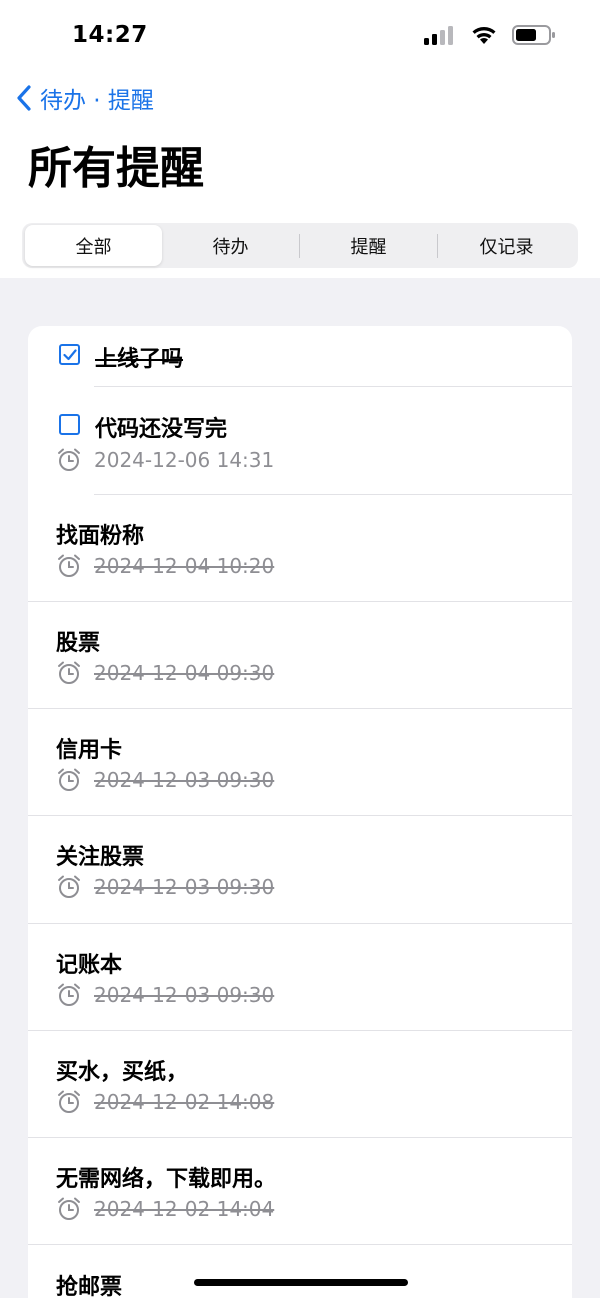 The width and height of the screenshot is (600, 1298). I want to click on list-item: 股票 2024-12-04 09:30, so click(300, 655).